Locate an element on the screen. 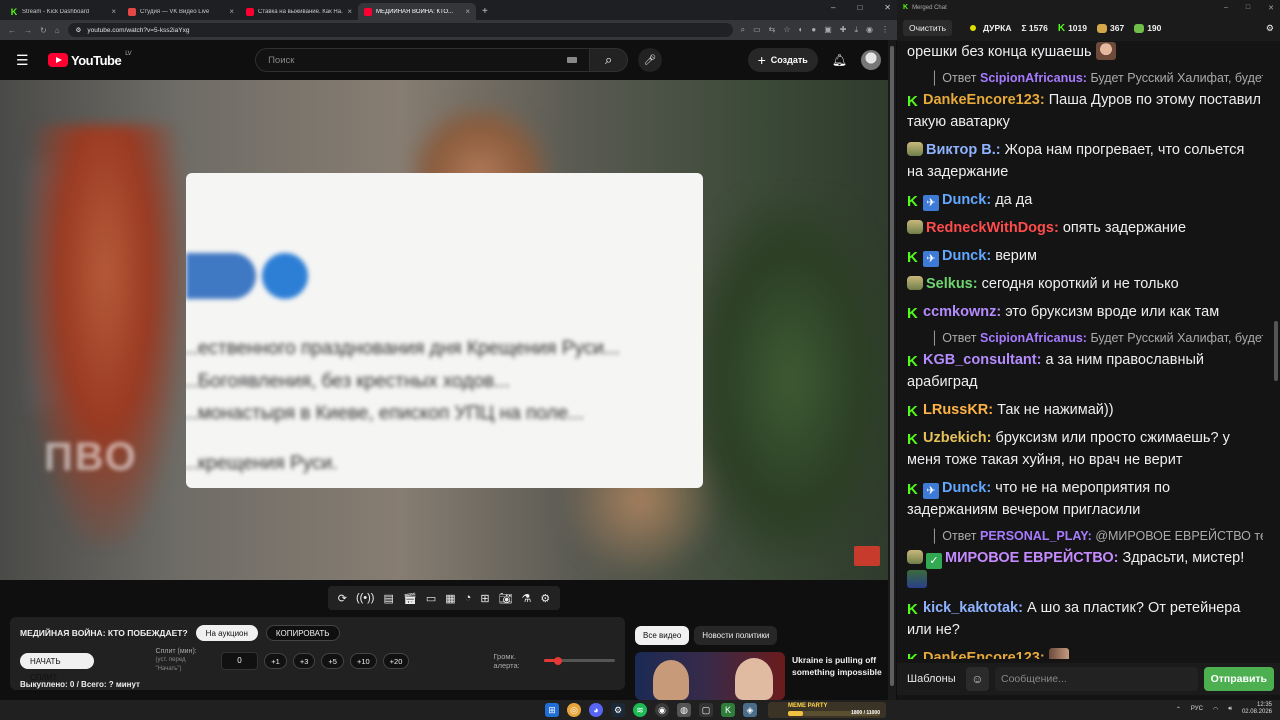 The height and width of the screenshot is (720, 1280). chat-username: Виктор В.: is located at coordinates (963, 150).